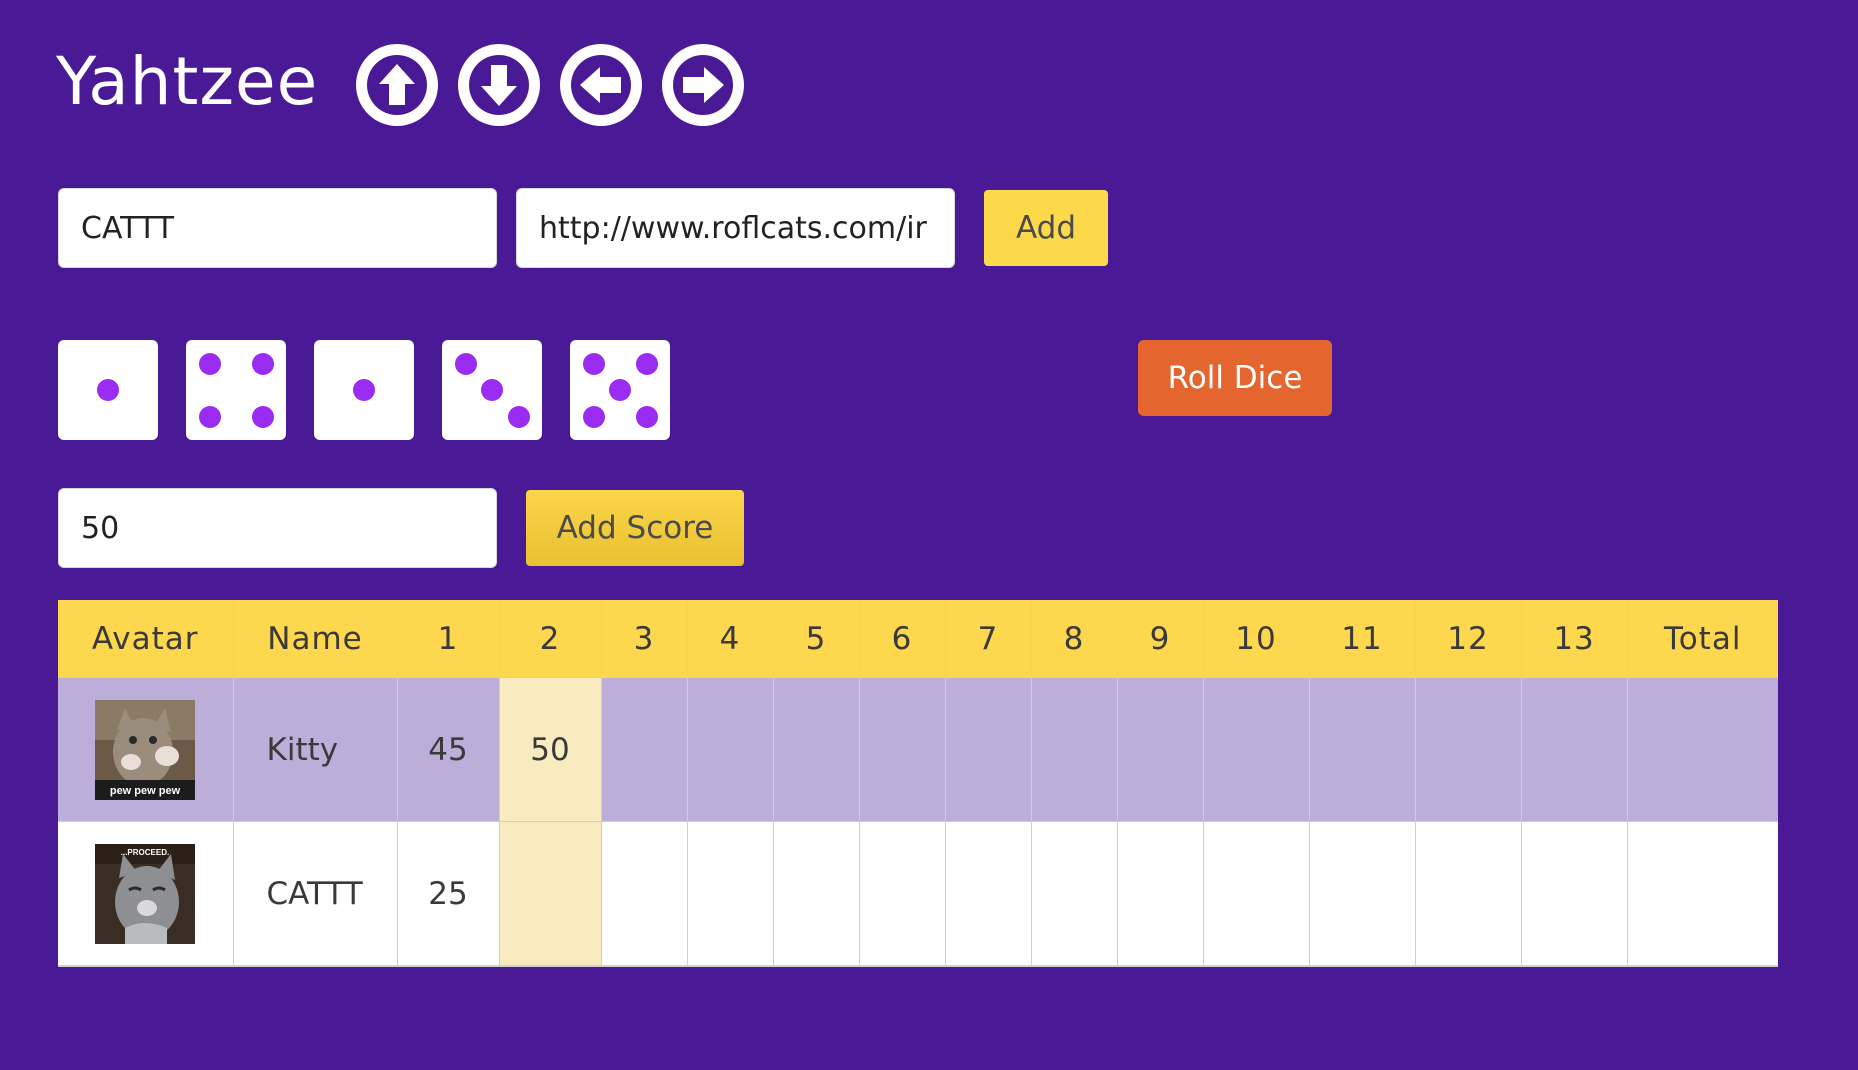 The width and height of the screenshot is (1858, 1070). What do you see at coordinates (397, 85) in the screenshot?
I see `arrow-up-icon` at bounding box center [397, 85].